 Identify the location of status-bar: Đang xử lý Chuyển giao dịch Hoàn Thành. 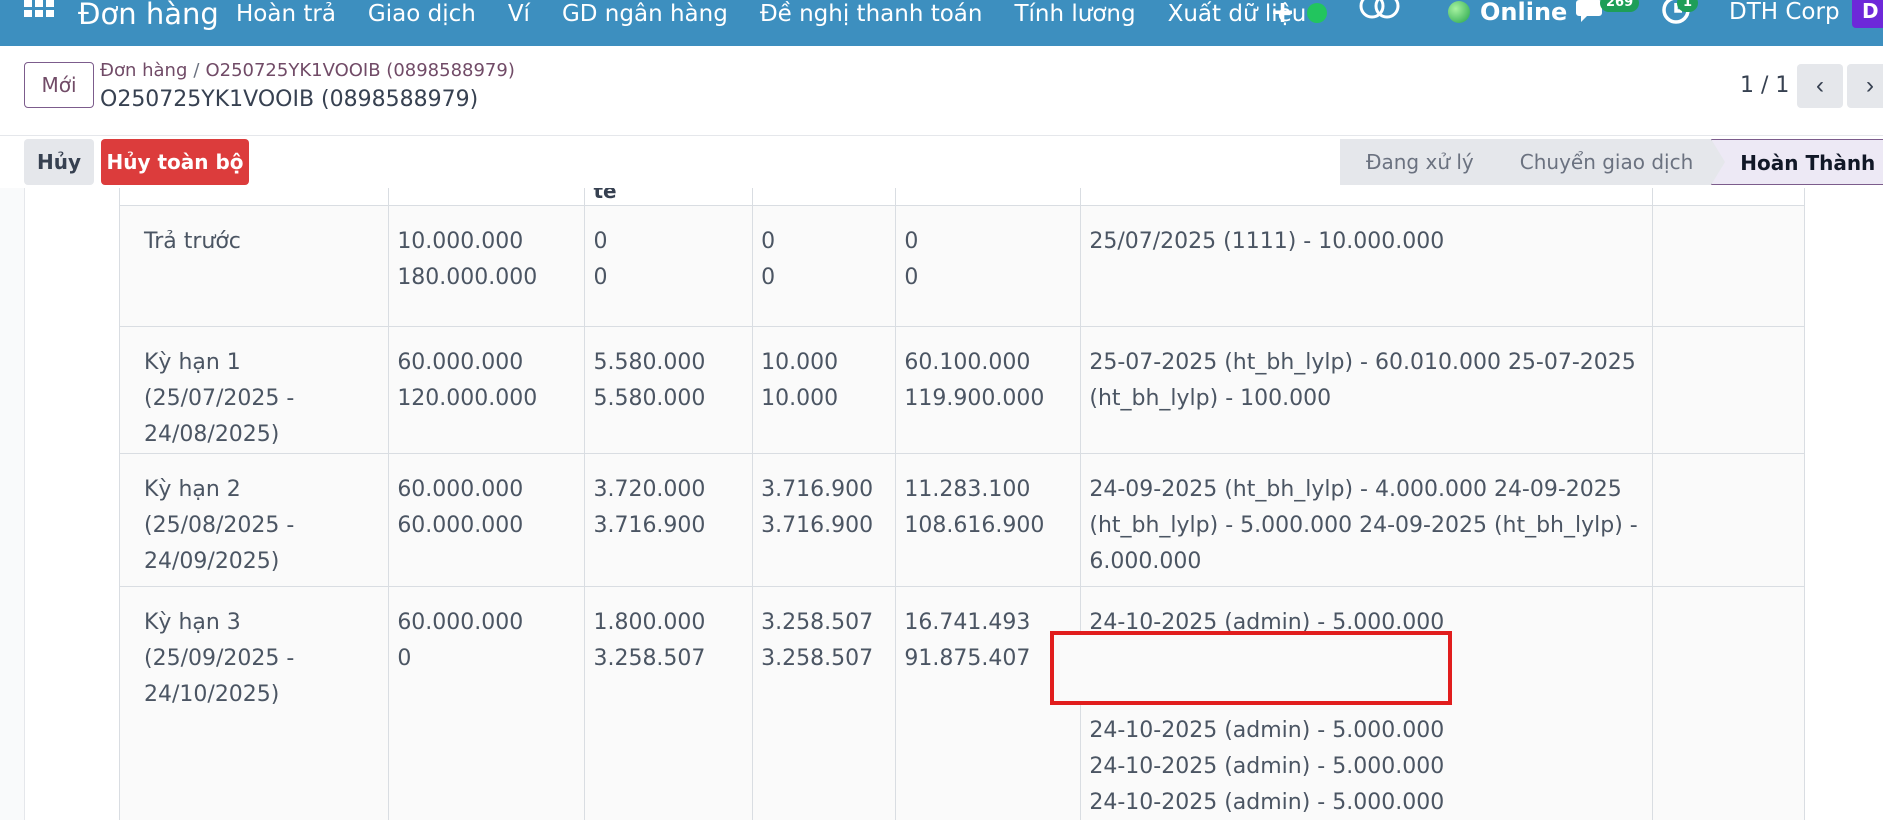
(1611, 162).